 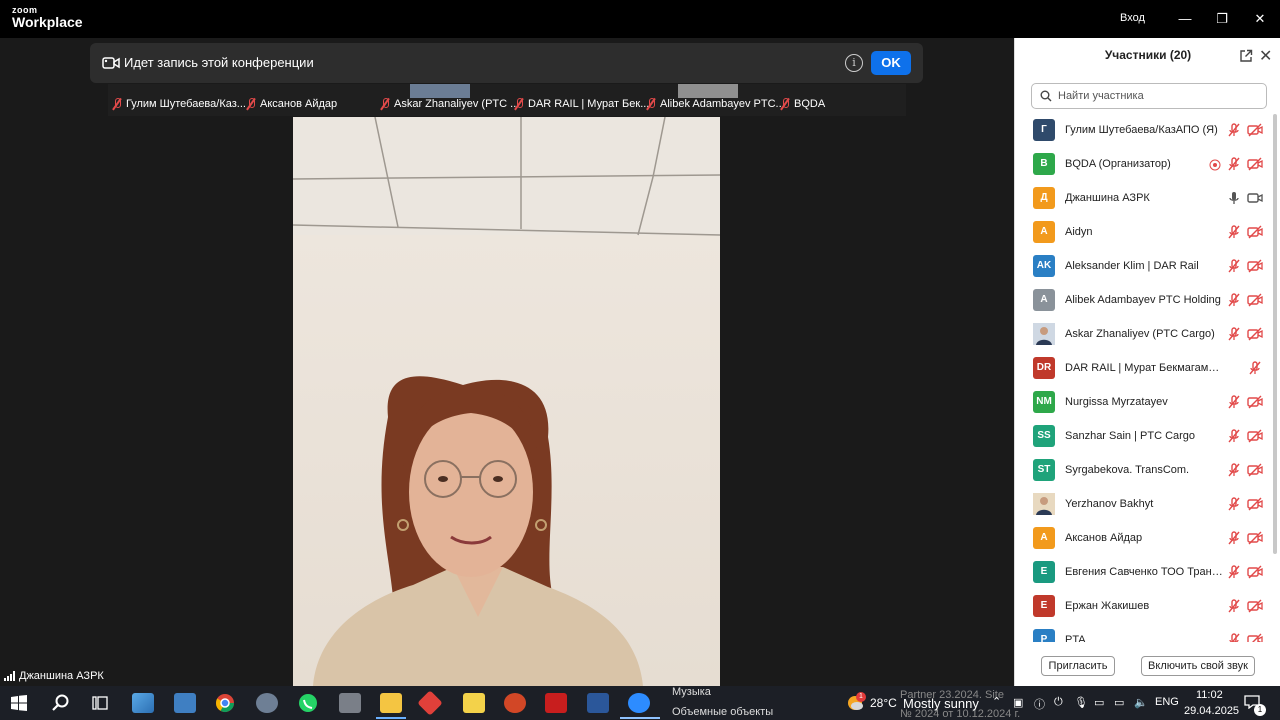 I want to click on avatar: DR, so click(x=1044, y=368).